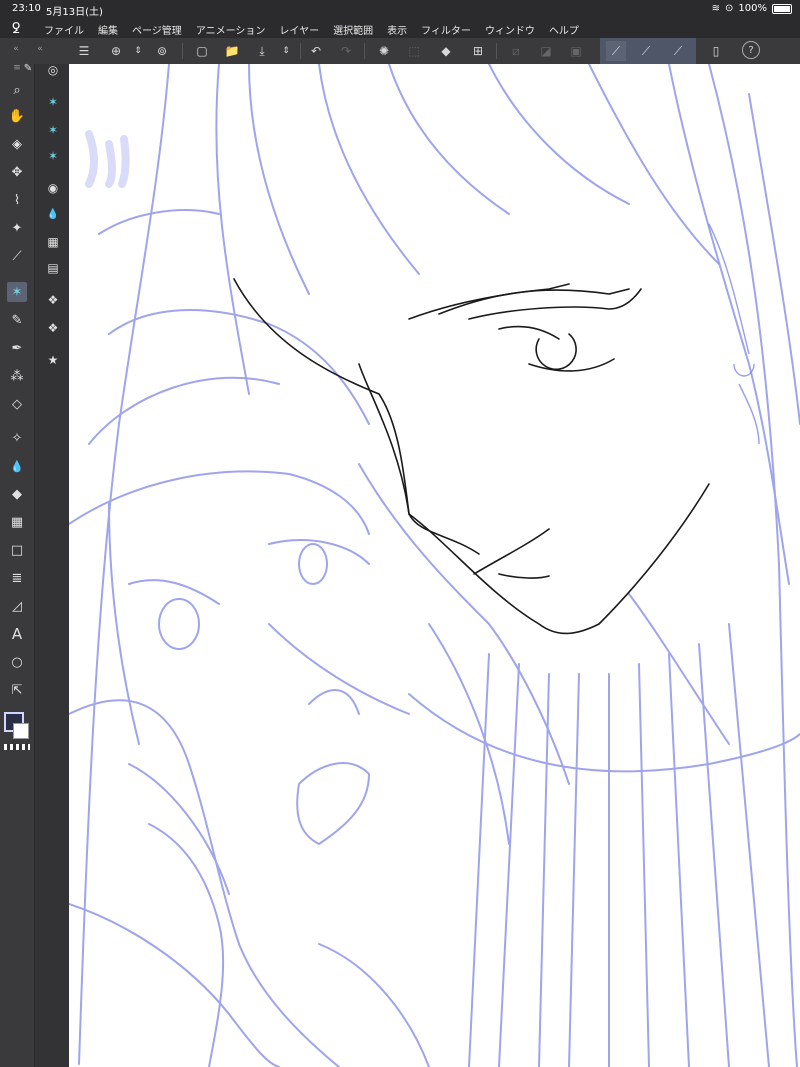 The width and height of the screenshot is (800, 1067). What do you see at coordinates (53, 130) in the screenshot?
I see `sub-tool-2-icon: ✶` at bounding box center [53, 130].